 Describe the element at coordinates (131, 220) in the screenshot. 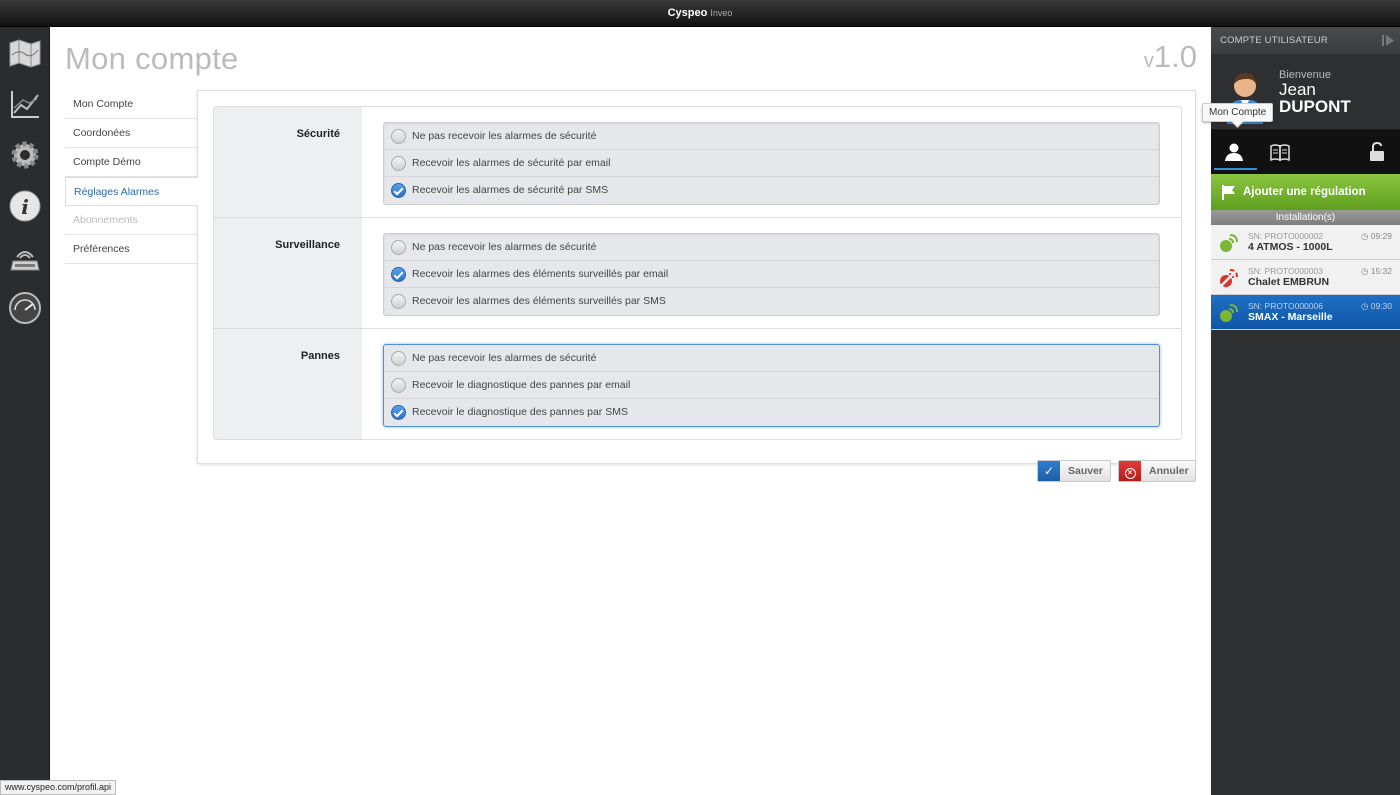

I see `subnav-abonnements: Abonnements` at that location.